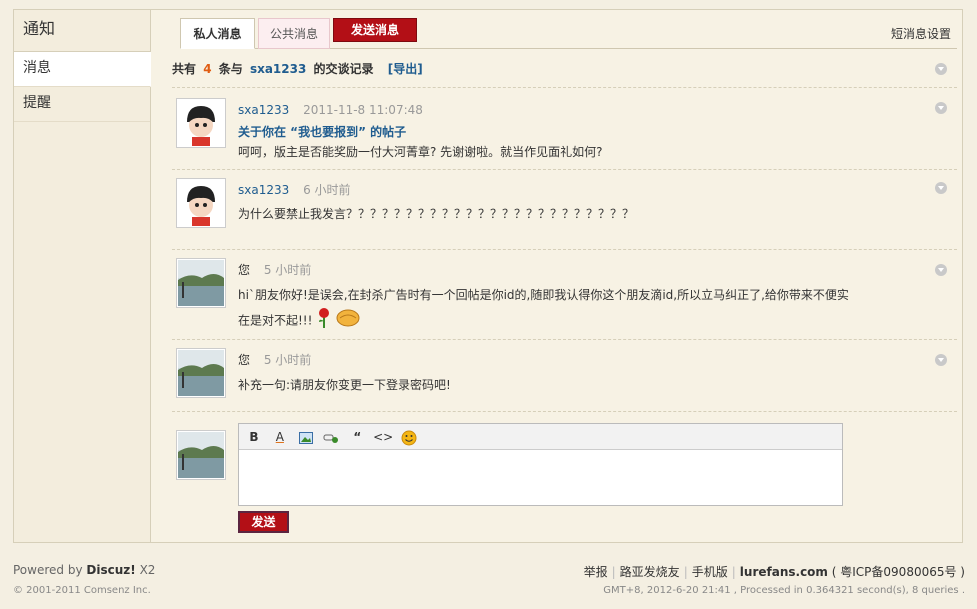 Image resolution: width=977 pixels, height=609 pixels. I want to click on bold-icon: B, so click(254, 437).